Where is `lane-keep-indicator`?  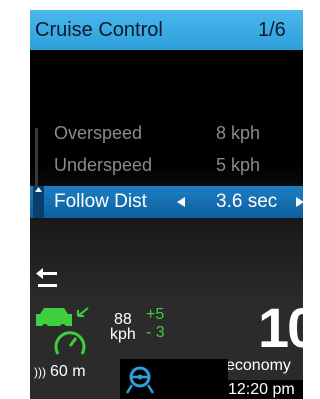
lane-keep-indicator is located at coordinates (174, 379).